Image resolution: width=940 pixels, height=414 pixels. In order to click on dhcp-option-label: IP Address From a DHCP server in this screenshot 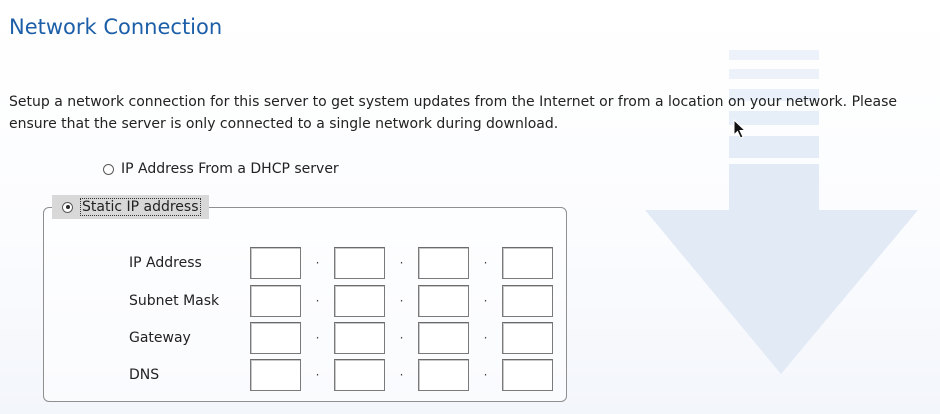, I will do `click(230, 169)`.